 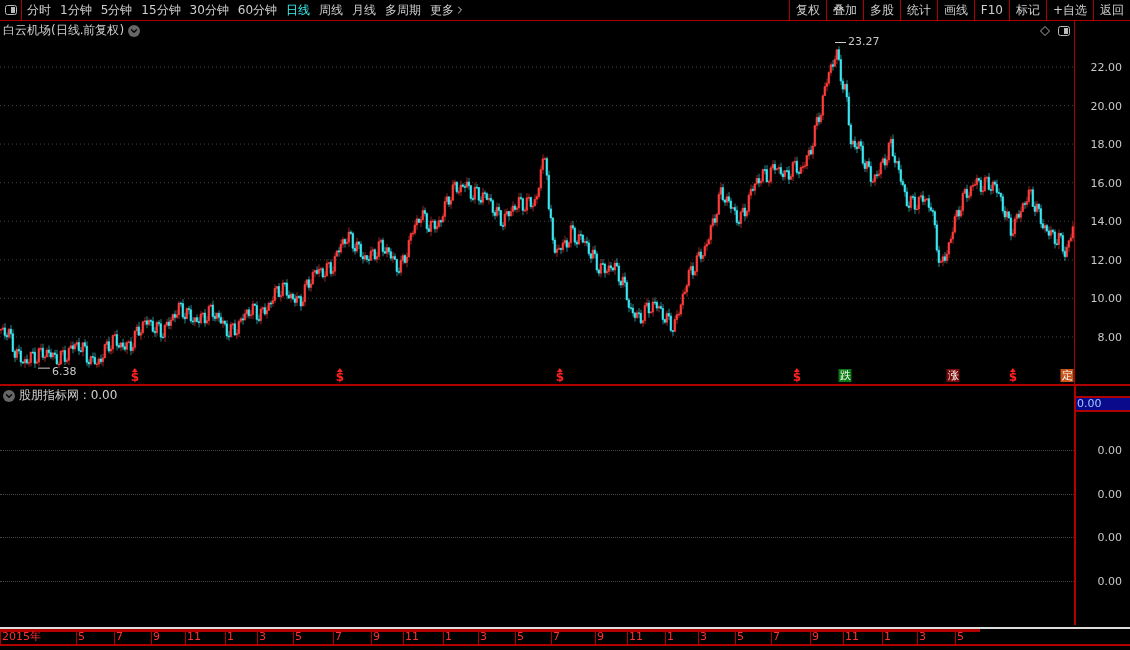 I want to click on period-tab: 15分钟, so click(x=161, y=10).